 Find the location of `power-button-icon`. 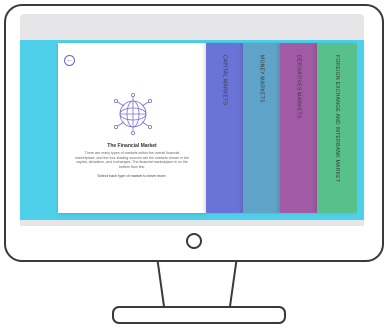

power-button-icon is located at coordinates (194, 241).